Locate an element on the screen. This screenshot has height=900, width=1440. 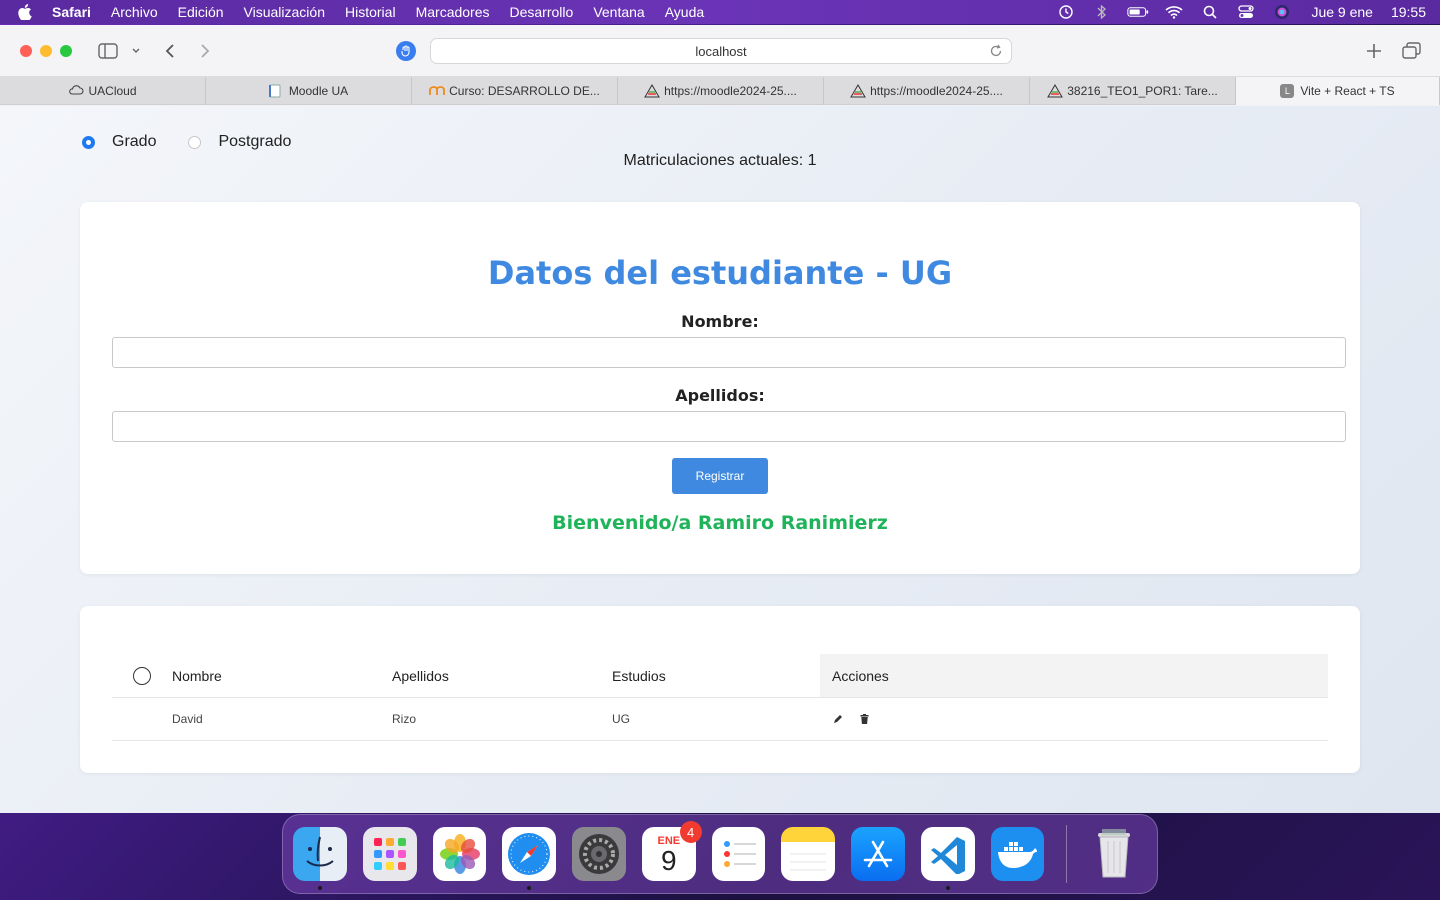
maximize-window-button is located at coordinates (66, 50).